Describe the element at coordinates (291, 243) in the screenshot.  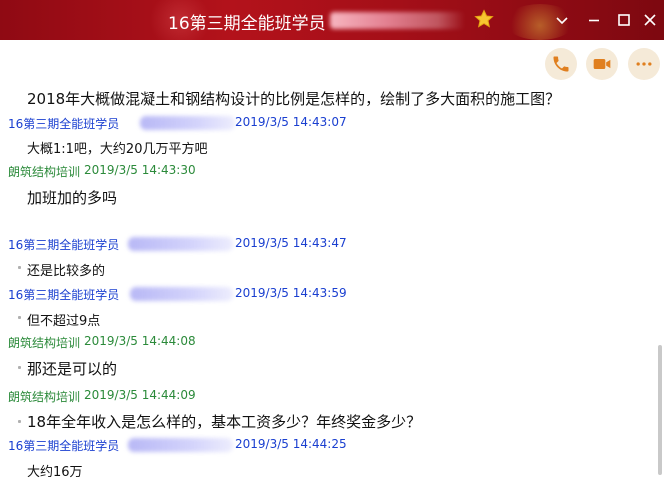
I see `message-time: 2019/3/5 14:43:47` at that location.